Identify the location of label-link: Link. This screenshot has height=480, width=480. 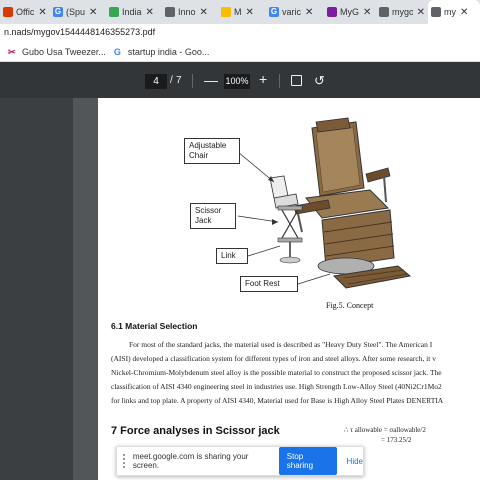
(232, 256).